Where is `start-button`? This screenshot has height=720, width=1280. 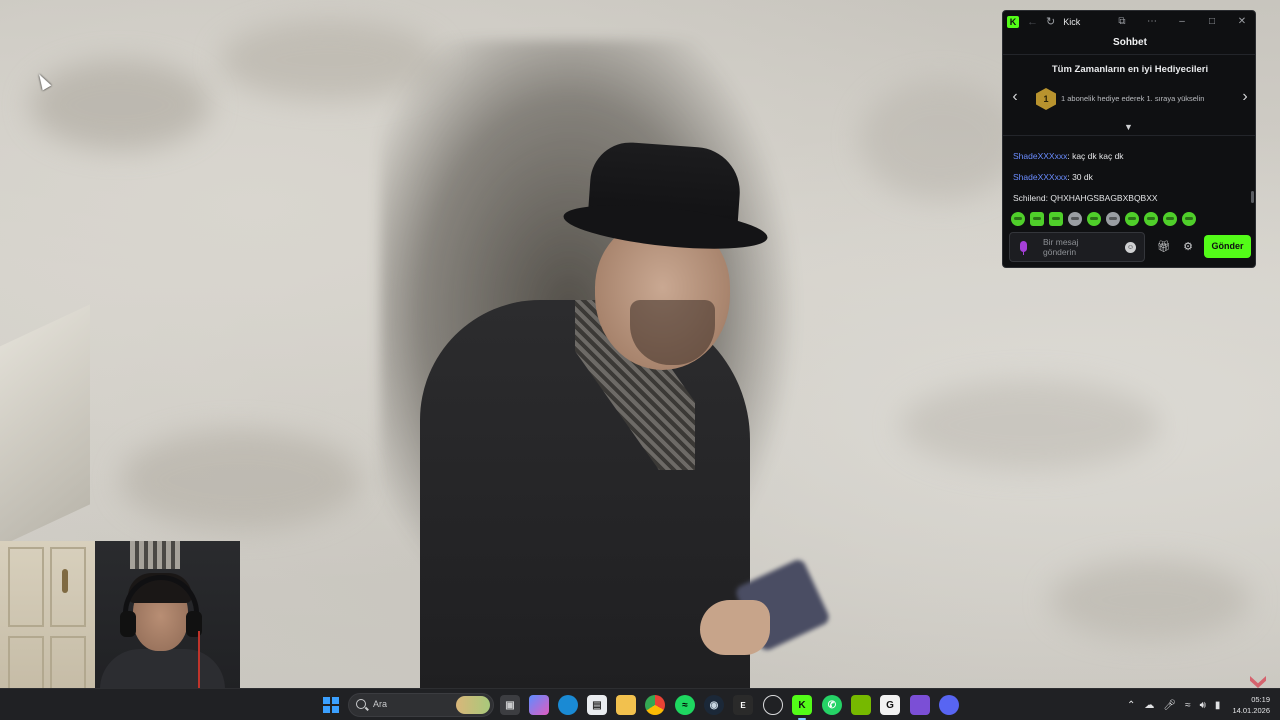 start-button is located at coordinates (331, 705).